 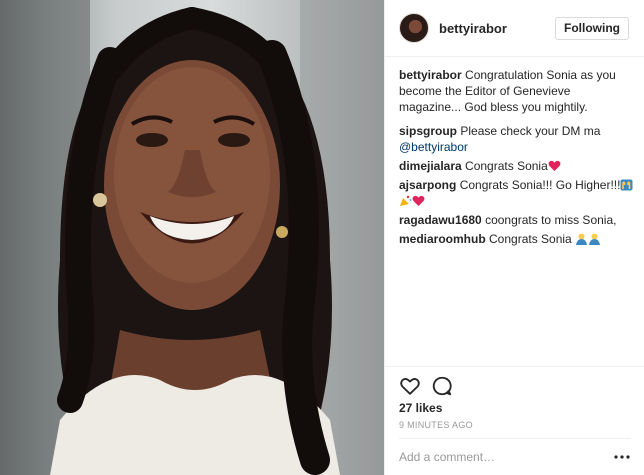 I want to click on comment-text: coongrats to miss Sonia,, so click(x=551, y=220).